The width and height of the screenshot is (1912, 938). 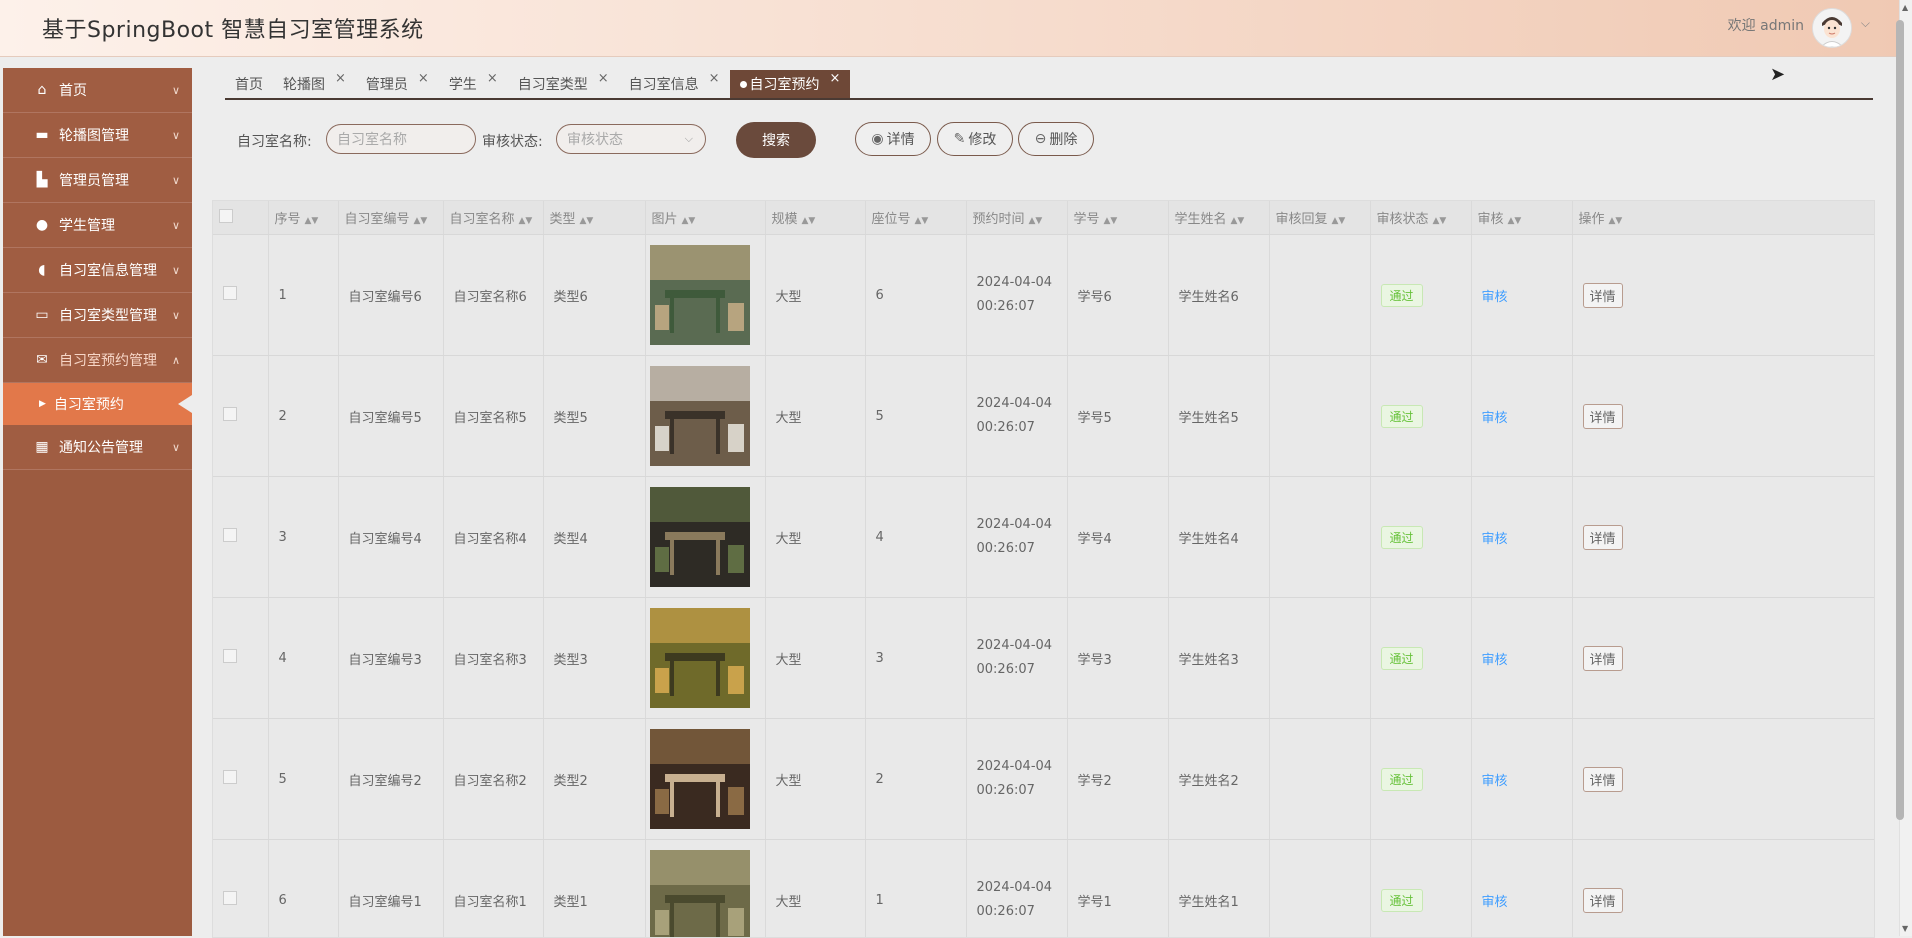 I want to click on col-header: 审核回复▲▼, so click(x=1319, y=218).